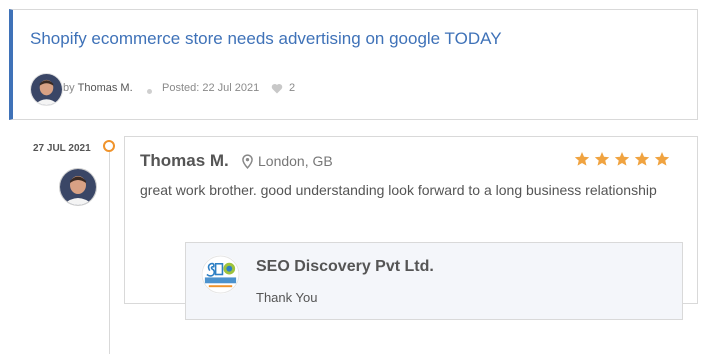 Image resolution: width=719 pixels, height=354 pixels. I want to click on timeline-dot, so click(109, 146).